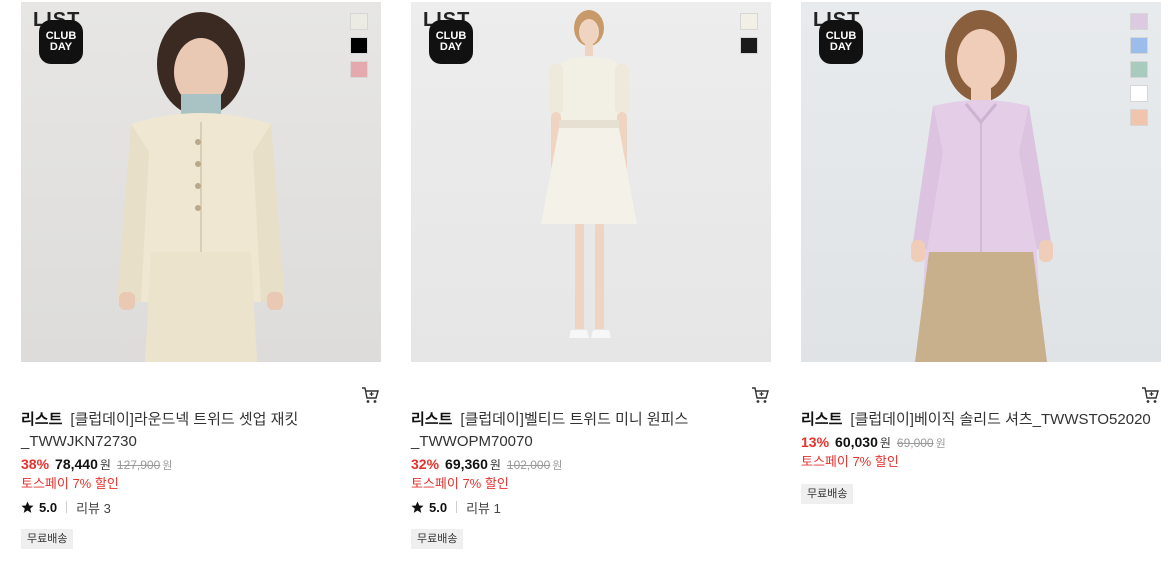 The image size is (1170, 570). I want to click on sale-price: 60,030, so click(856, 442).